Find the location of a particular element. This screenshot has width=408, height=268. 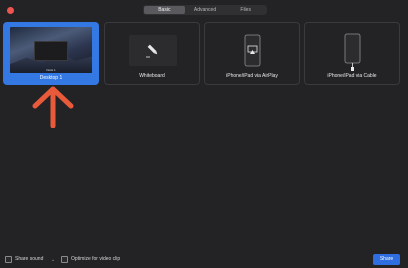

thumbnail-window is located at coordinates (51, 51).